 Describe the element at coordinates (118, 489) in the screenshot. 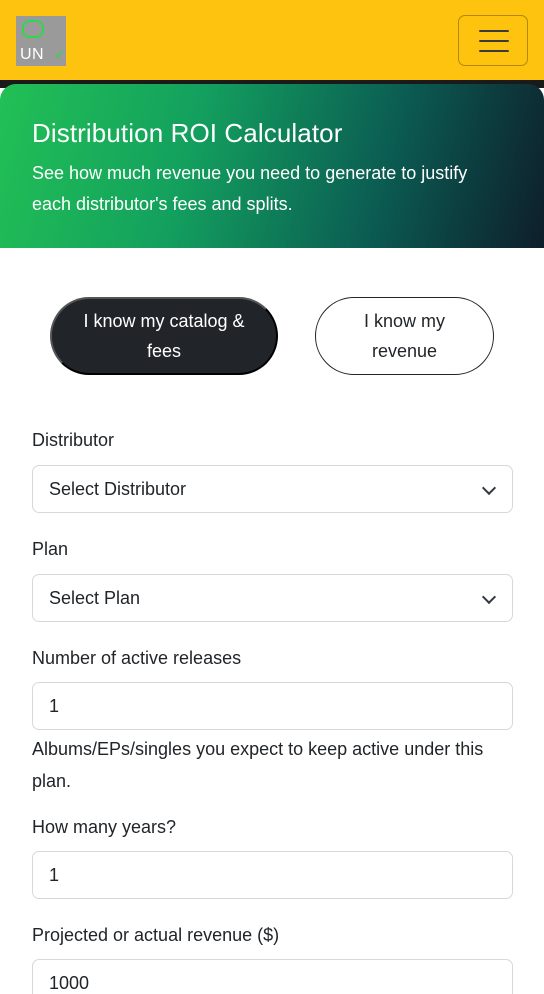

I see `distributor-select-value: Select Distributor` at that location.